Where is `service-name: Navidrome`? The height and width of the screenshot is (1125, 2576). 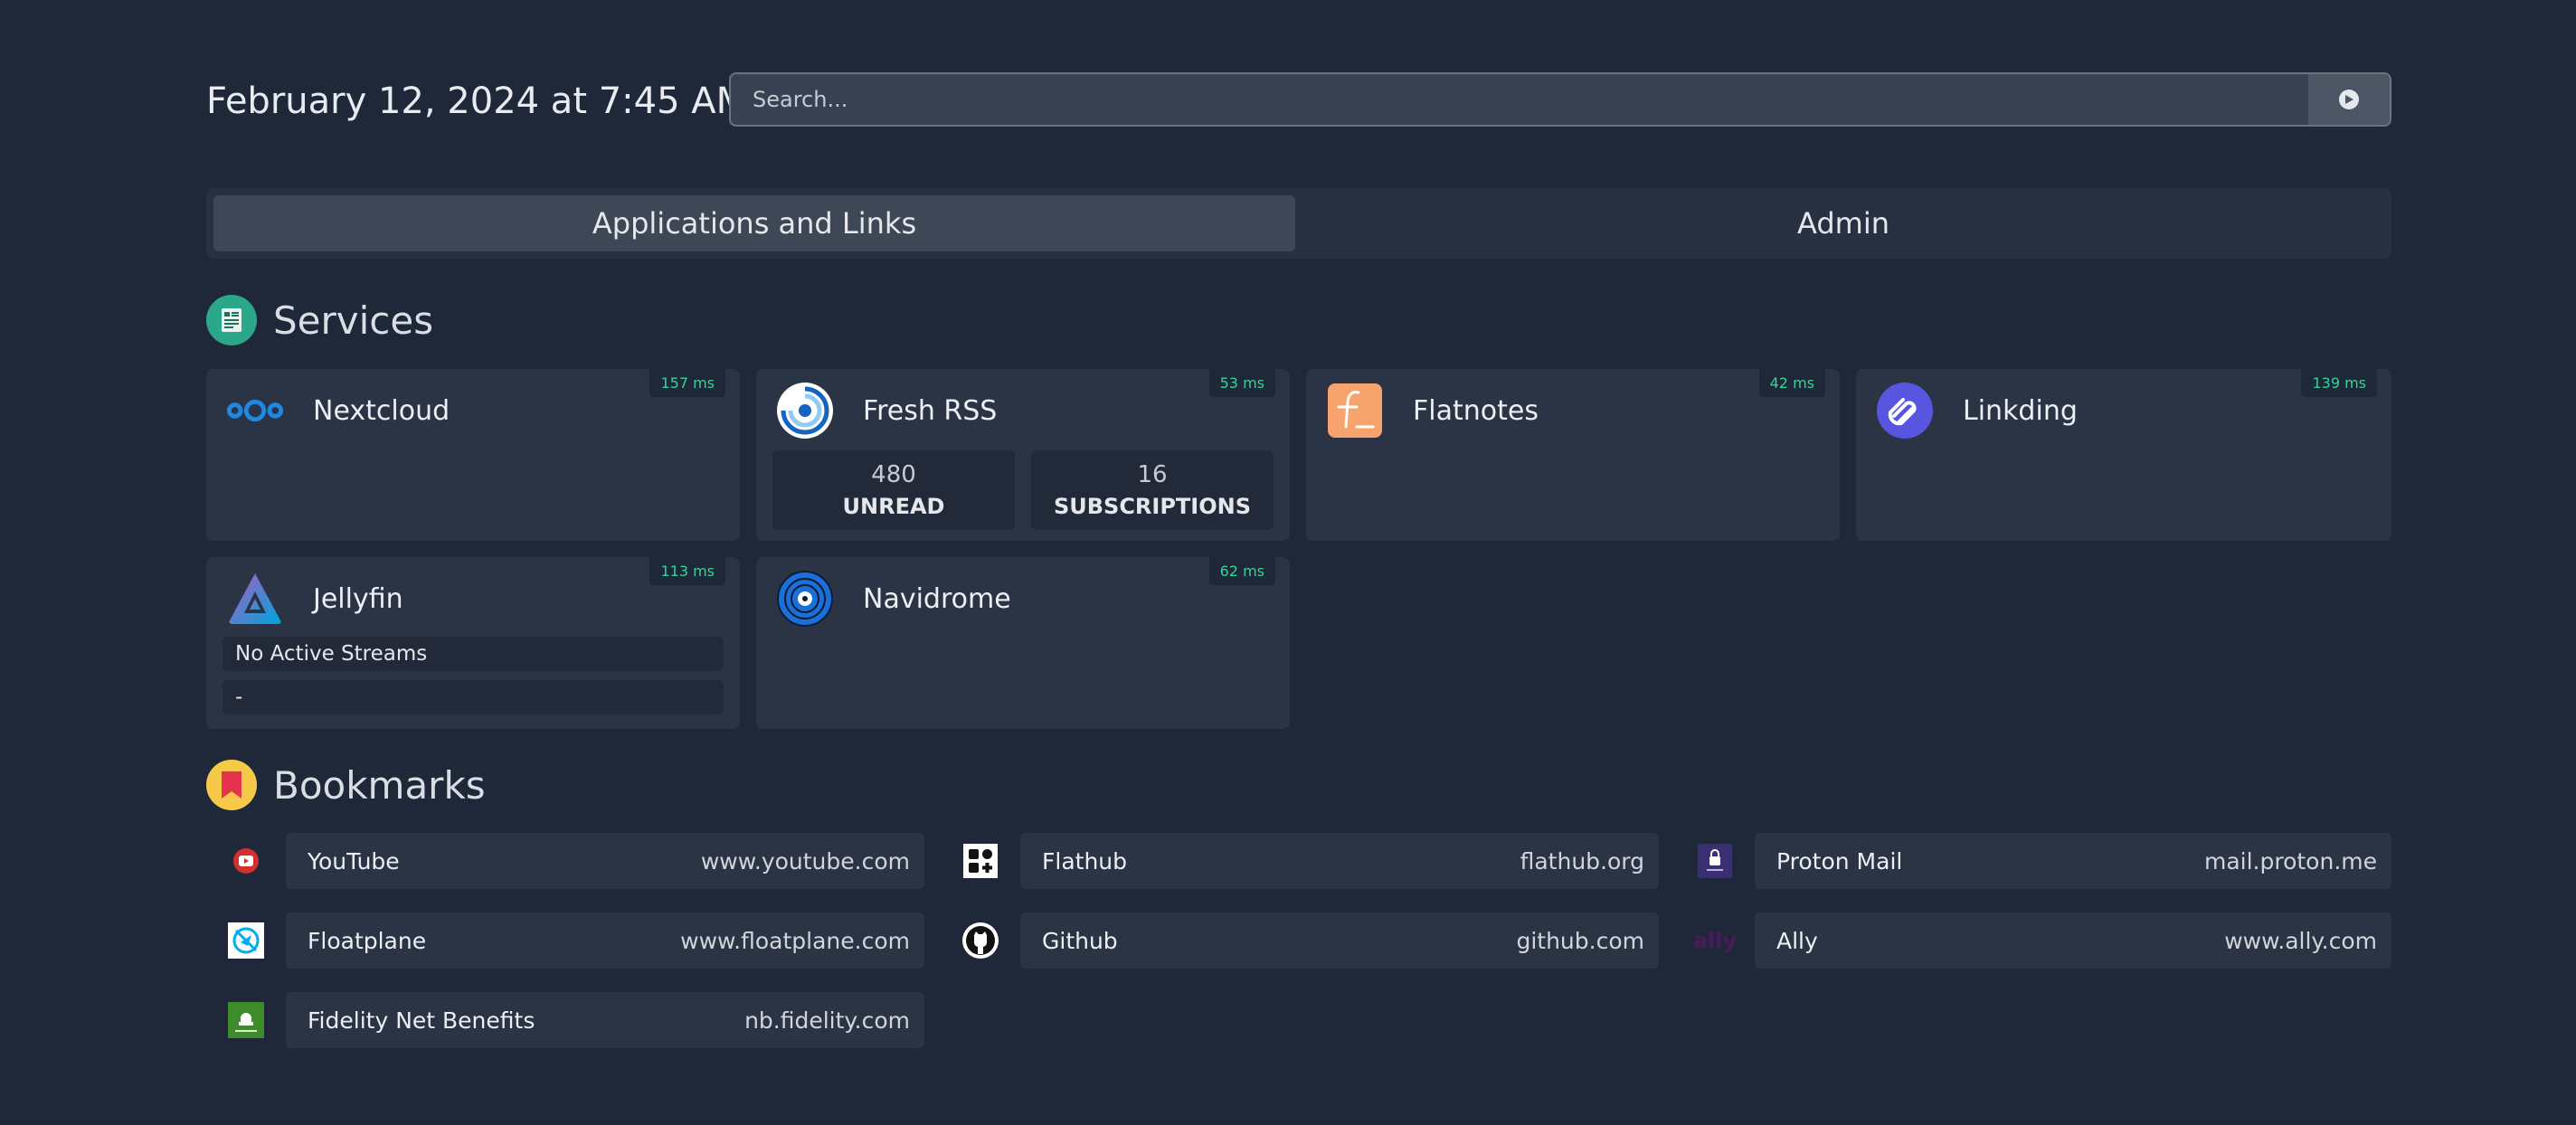 service-name: Navidrome is located at coordinates (937, 598).